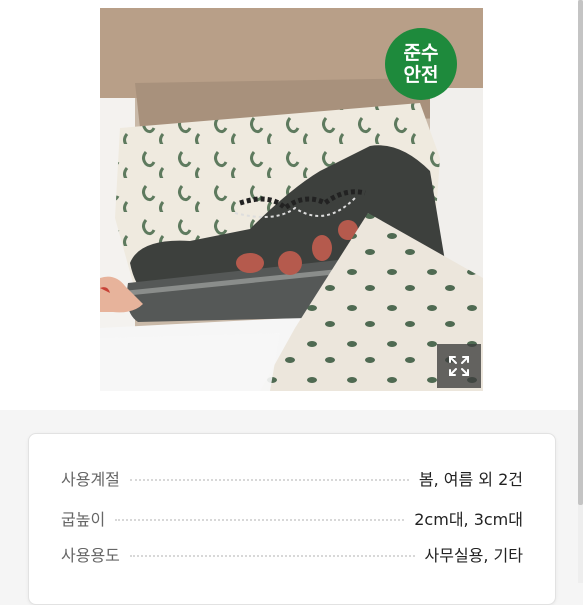 The width and height of the screenshot is (583, 605). Describe the element at coordinates (90, 479) in the screenshot. I see `info-label: 사용계절` at that location.